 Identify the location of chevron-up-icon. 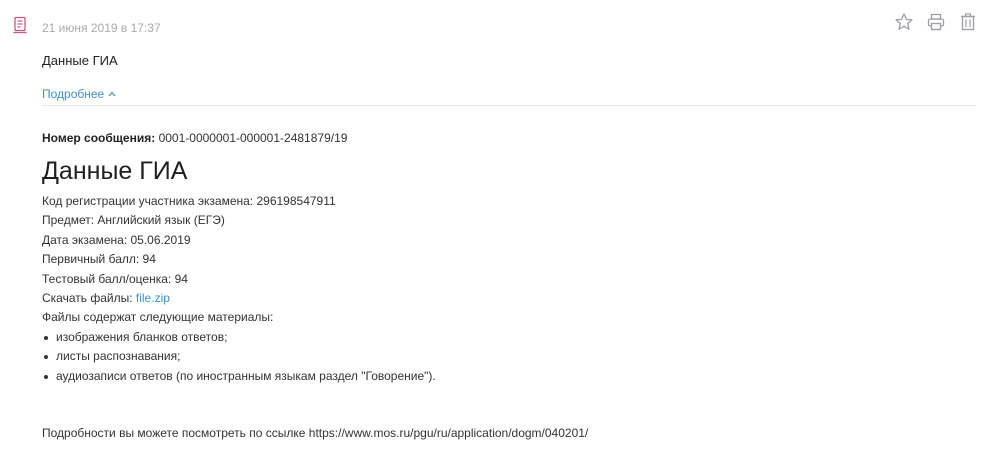
(112, 94).